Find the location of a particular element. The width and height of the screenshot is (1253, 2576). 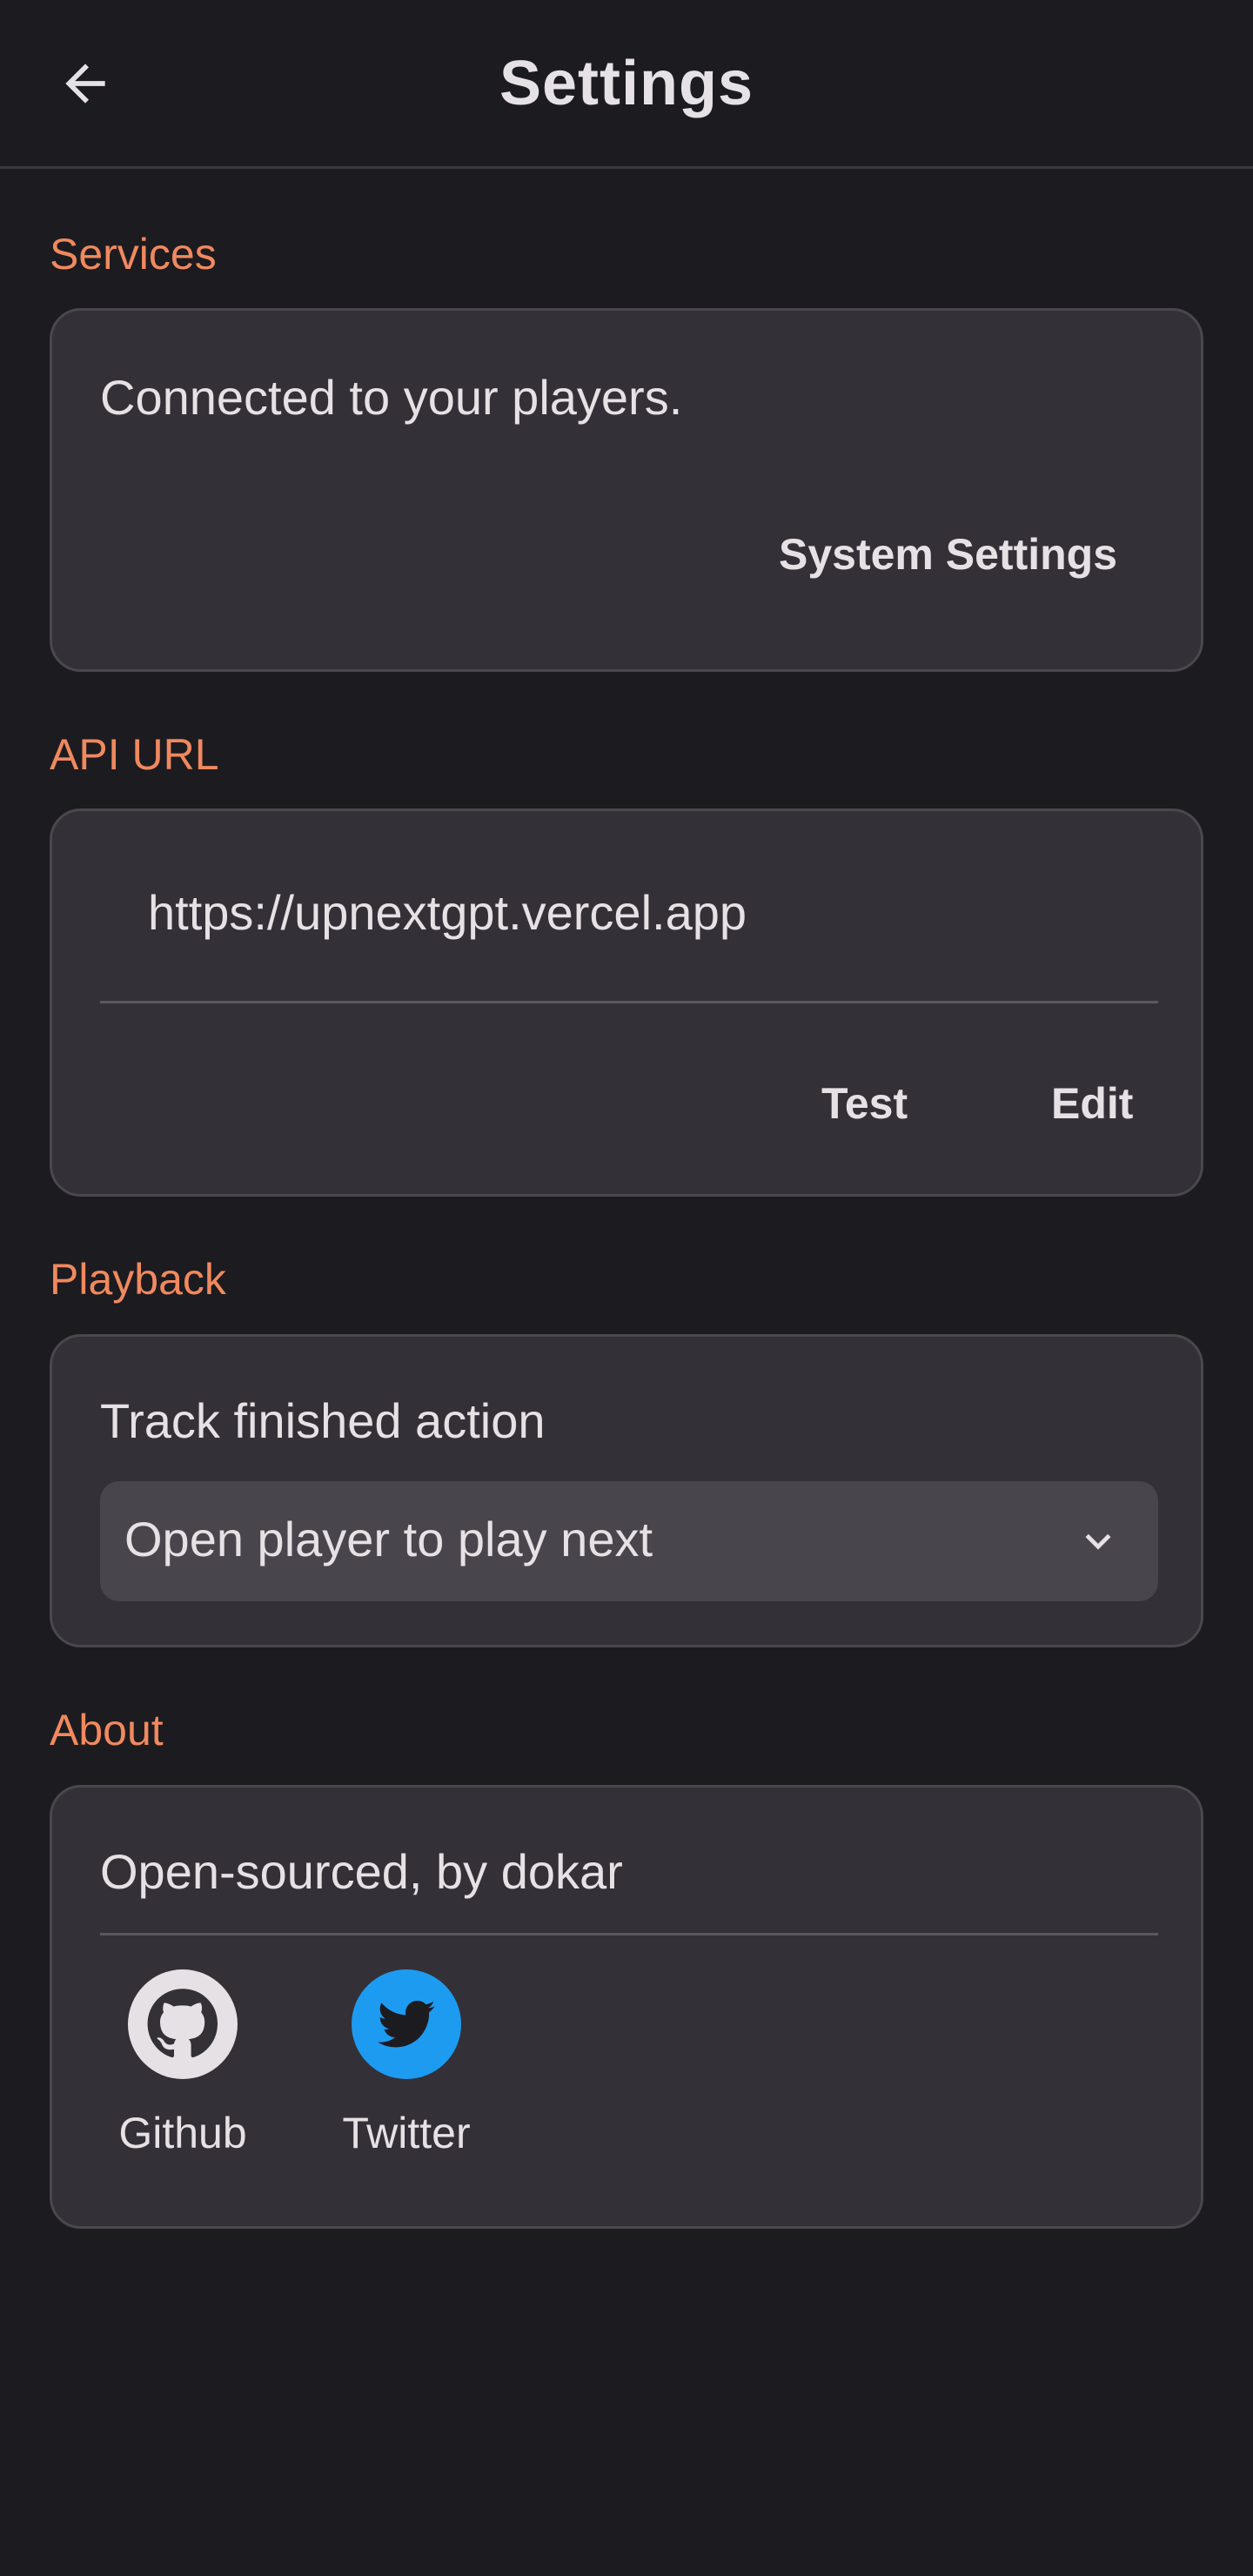

api-url-card: https://upnextgpt.vercel.app Test Edit is located at coordinates (626, 1002).